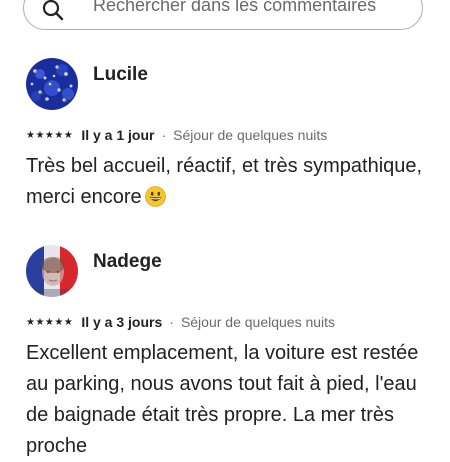 This screenshot has width=450, height=462. I want to click on smiling-face-emoji, so click(155, 196).